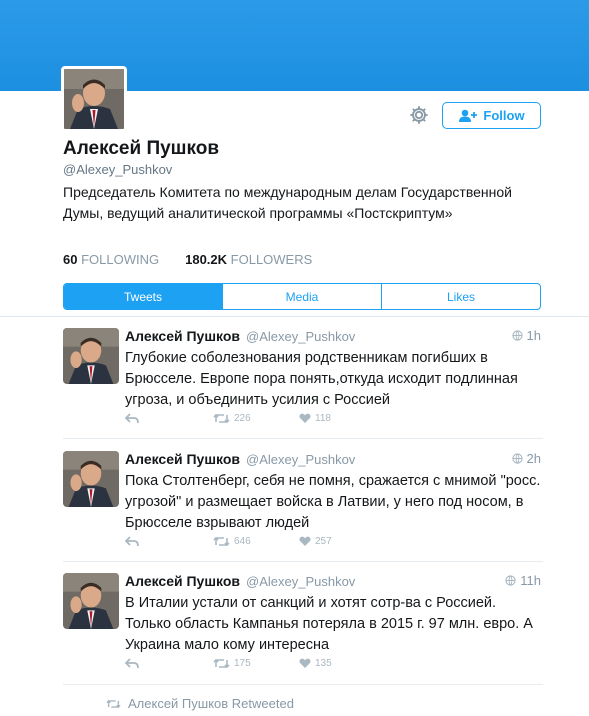 The width and height of the screenshot is (589, 716). What do you see at coordinates (70, 259) in the screenshot?
I see `following-count: 60` at bounding box center [70, 259].